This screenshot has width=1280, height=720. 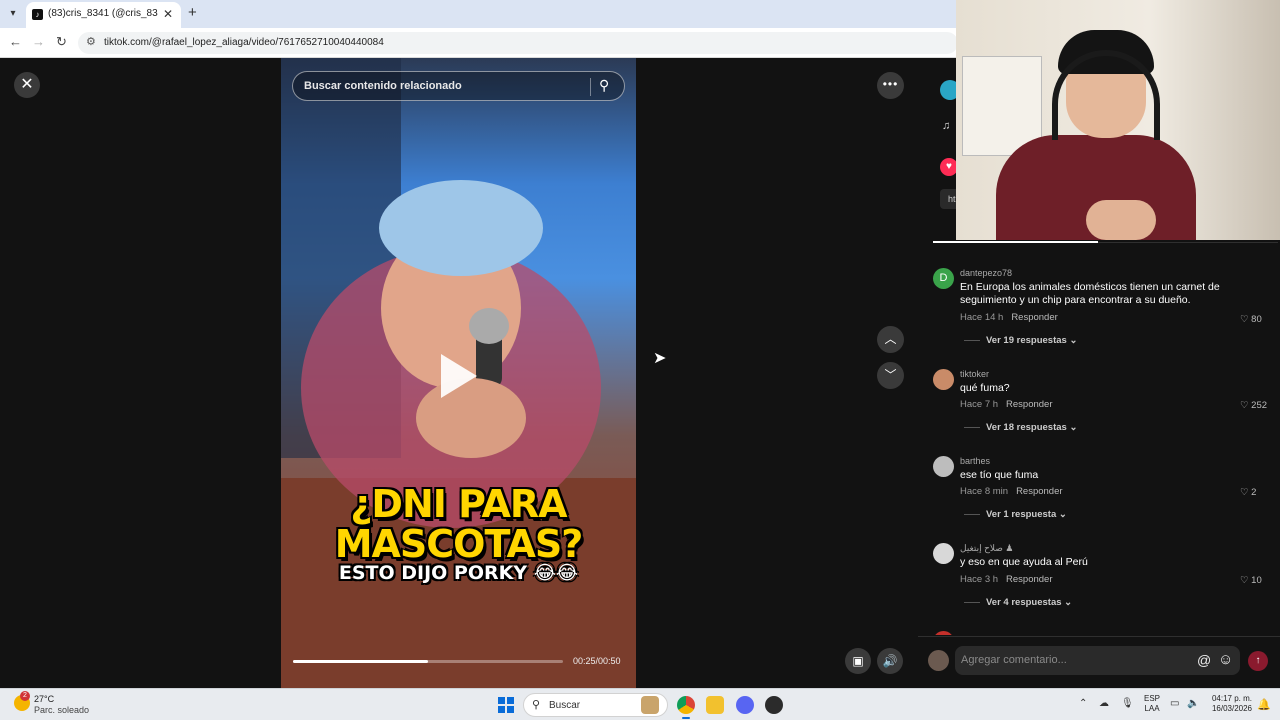 What do you see at coordinates (1174, 703) in the screenshot?
I see `network-icon: ▭` at bounding box center [1174, 703].